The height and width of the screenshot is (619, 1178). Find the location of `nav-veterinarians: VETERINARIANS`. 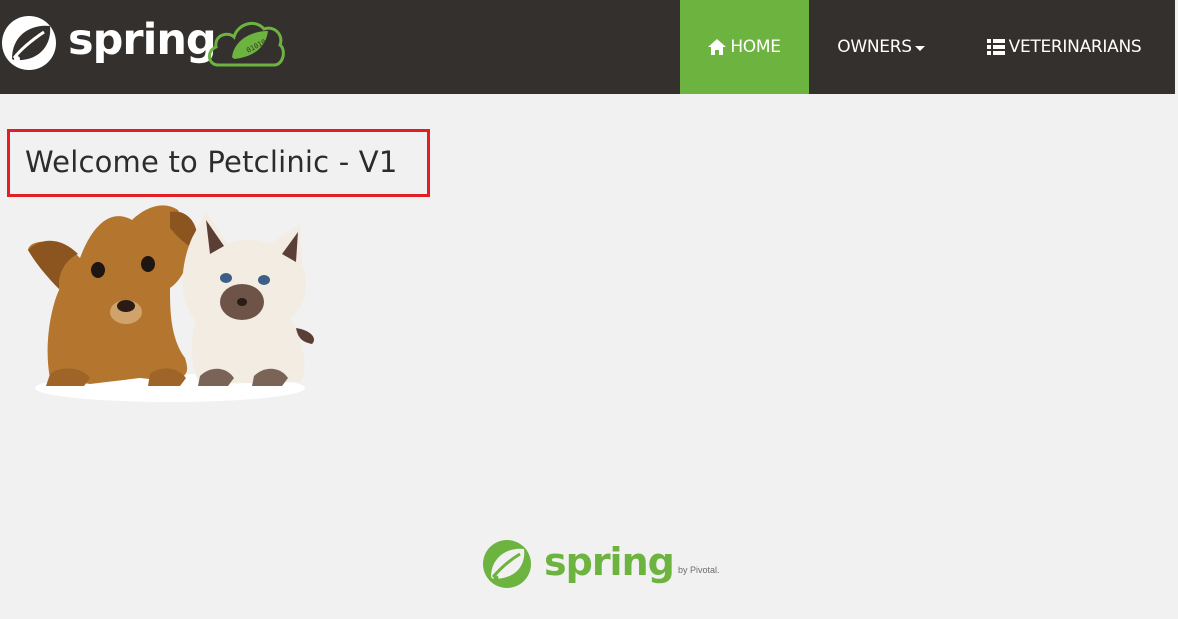

nav-veterinarians: VETERINARIANS is located at coordinates (1064, 47).